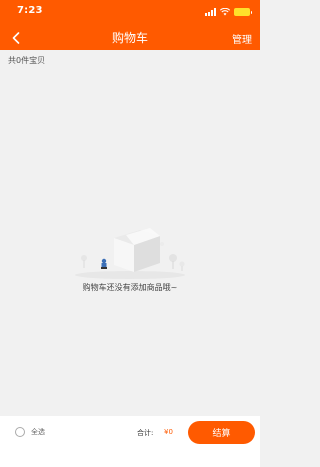  Describe the element at coordinates (243, 12) in the screenshot. I see `battery-icon` at that location.